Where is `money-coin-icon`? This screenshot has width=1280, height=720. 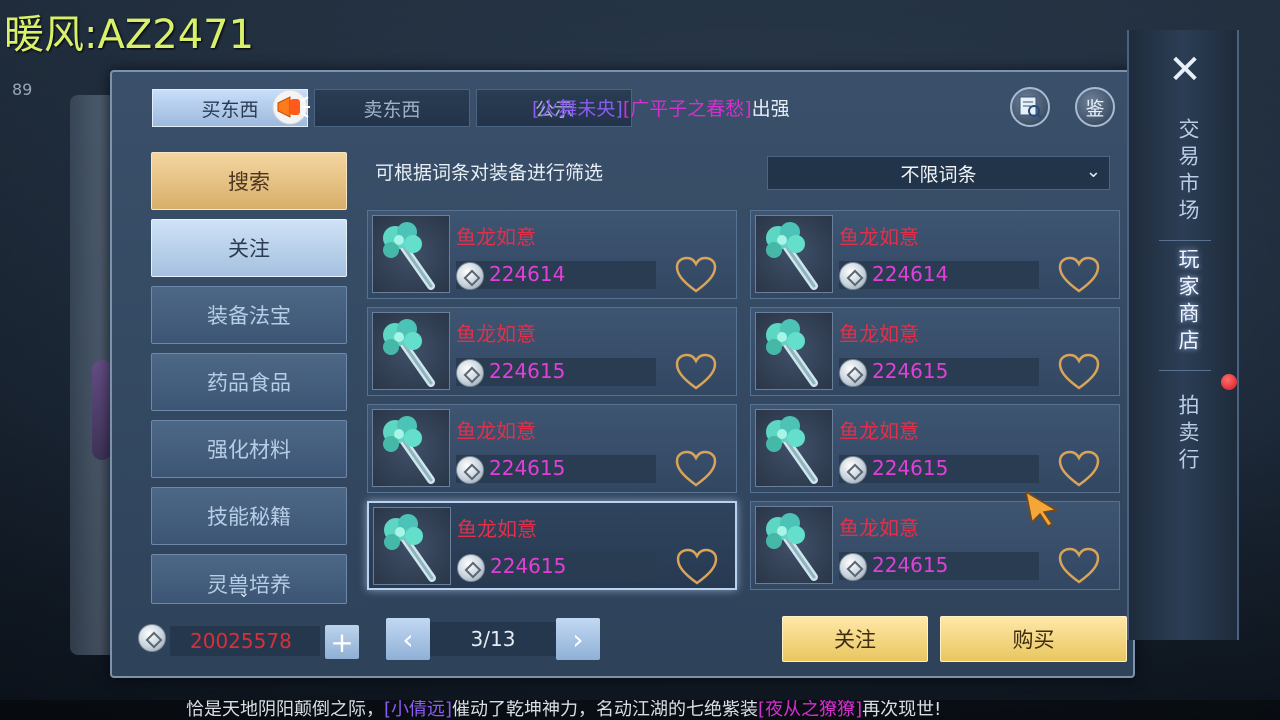
money-coin-icon is located at coordinates (153, 639).